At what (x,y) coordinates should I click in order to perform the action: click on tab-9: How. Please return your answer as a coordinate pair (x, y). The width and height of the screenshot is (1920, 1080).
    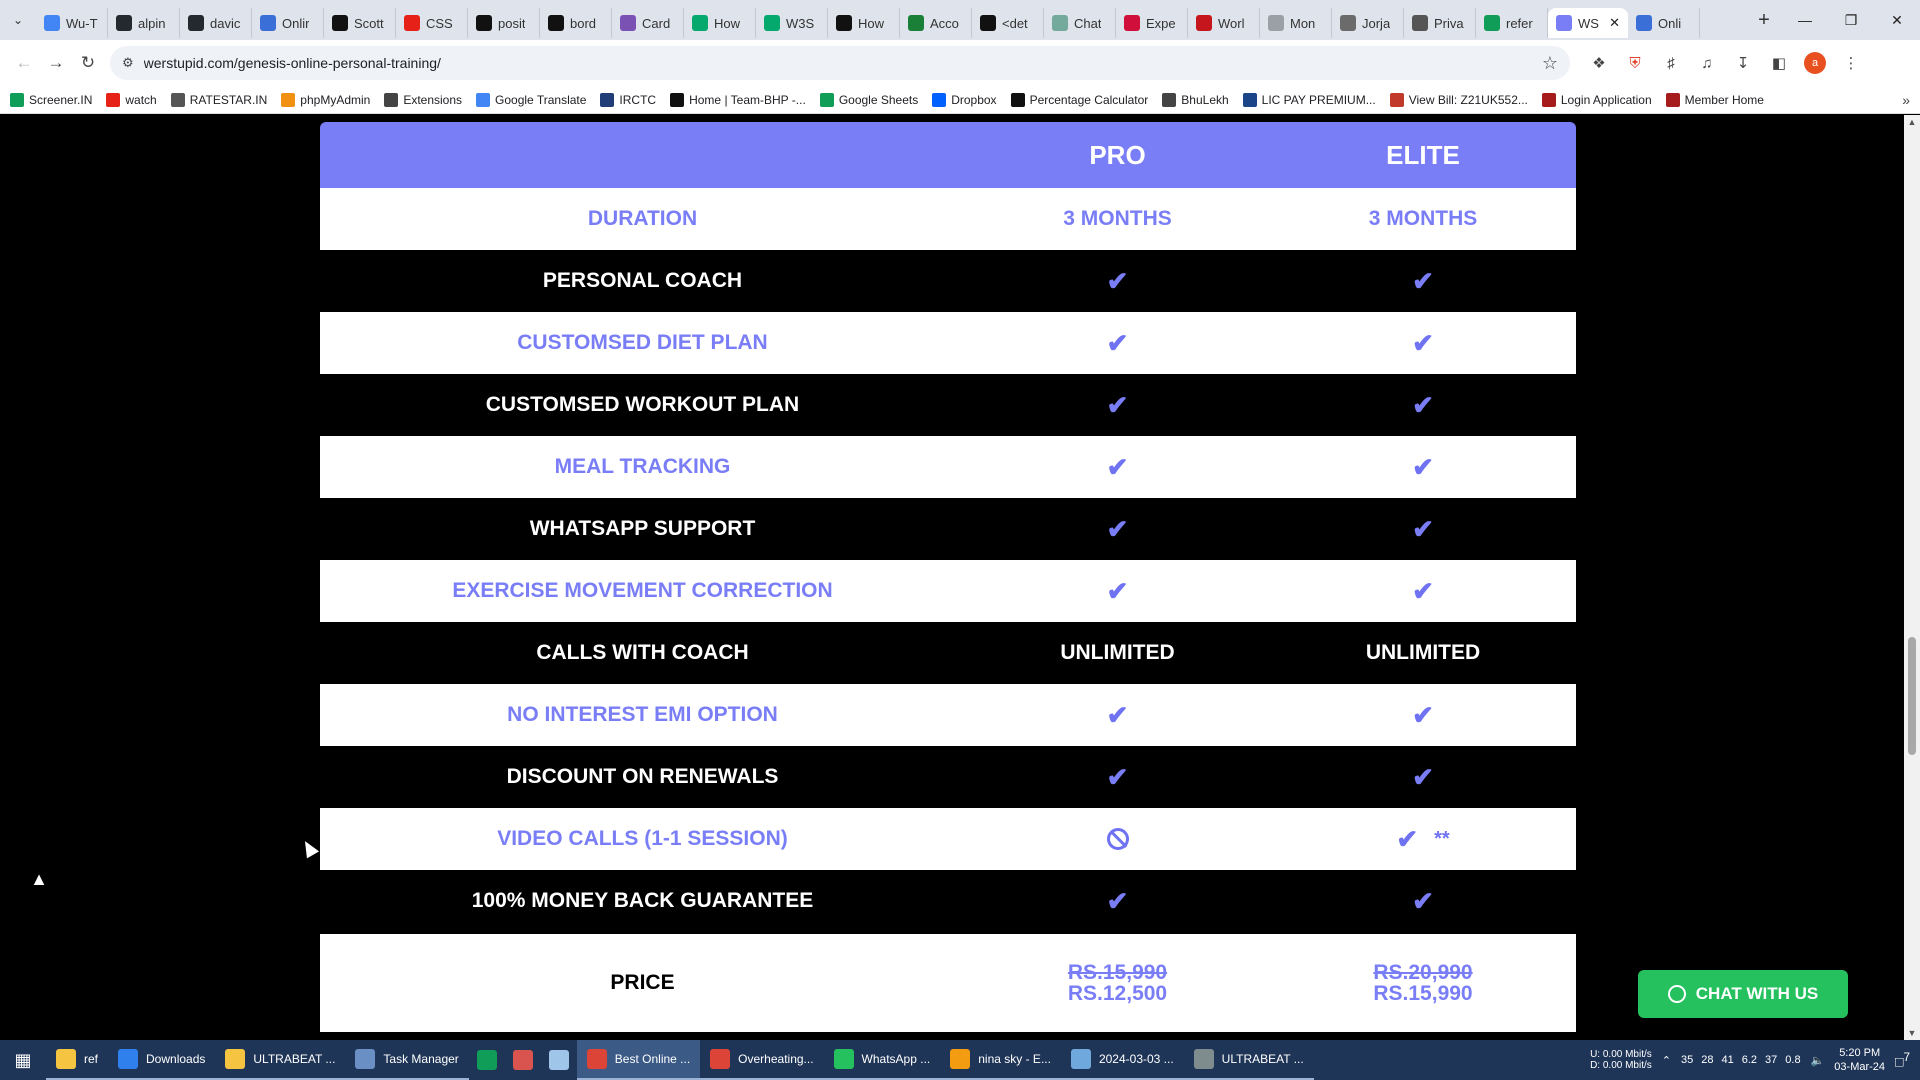
    Looking at the image, I should click on (720, 23).